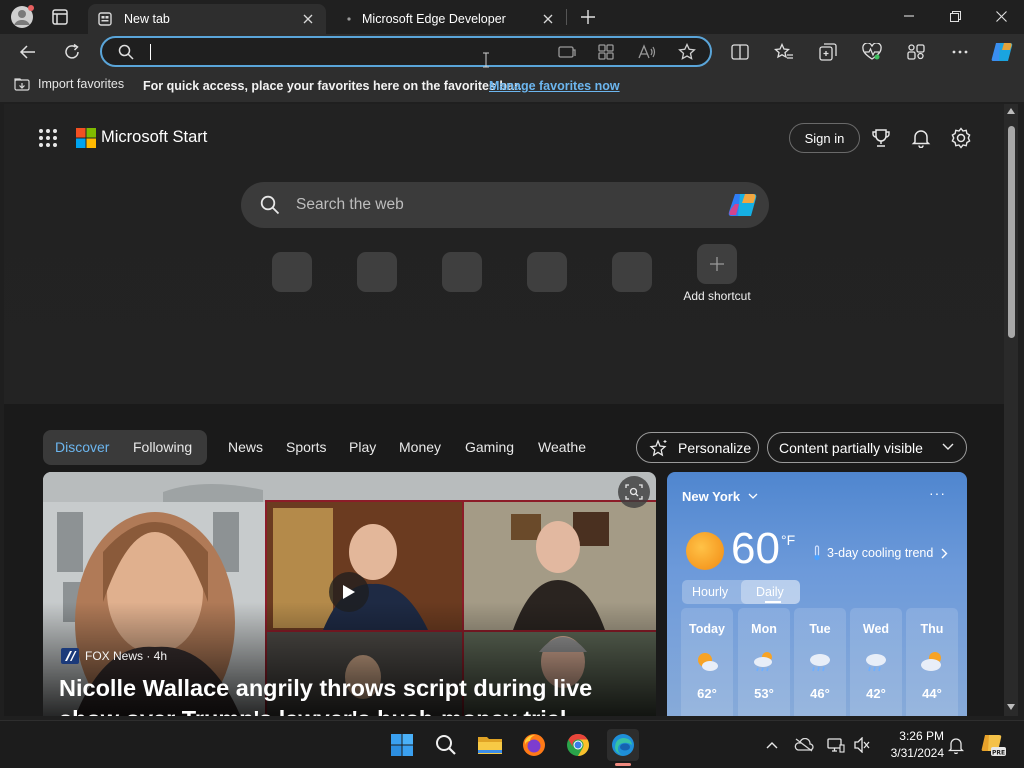  What do you see at coordinates (338, 52) in the screenshot?
I see `address-input` at bounding box center [338, 52].